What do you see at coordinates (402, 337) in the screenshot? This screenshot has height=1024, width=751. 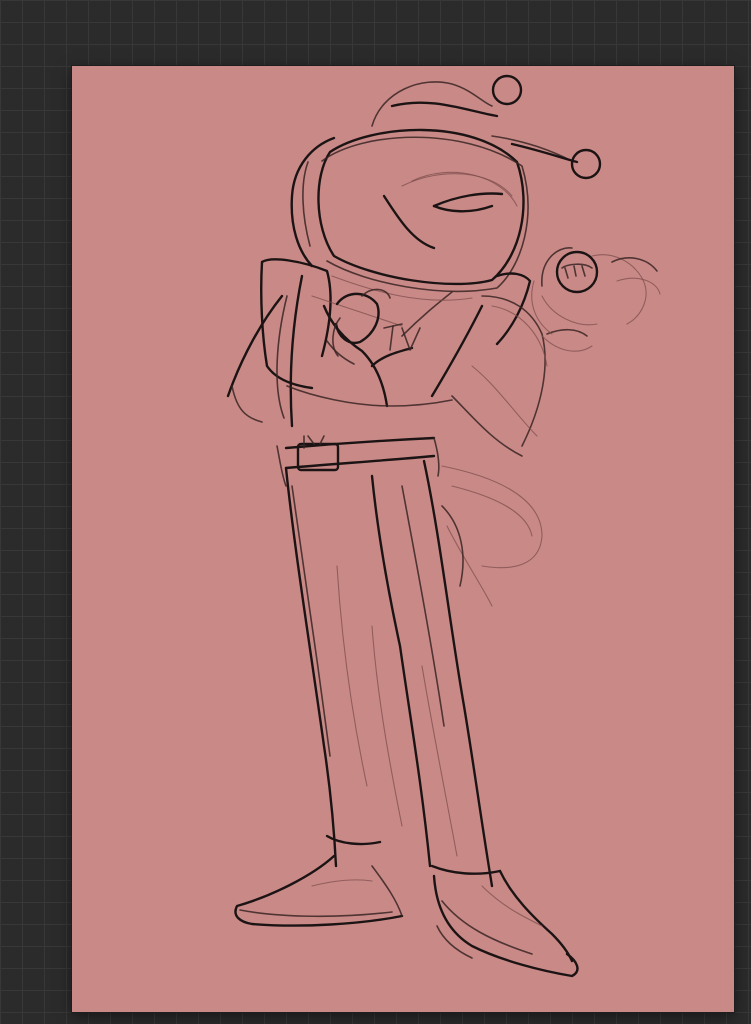 I see `shirt-tv-logo` at bounding box center [402, 337].